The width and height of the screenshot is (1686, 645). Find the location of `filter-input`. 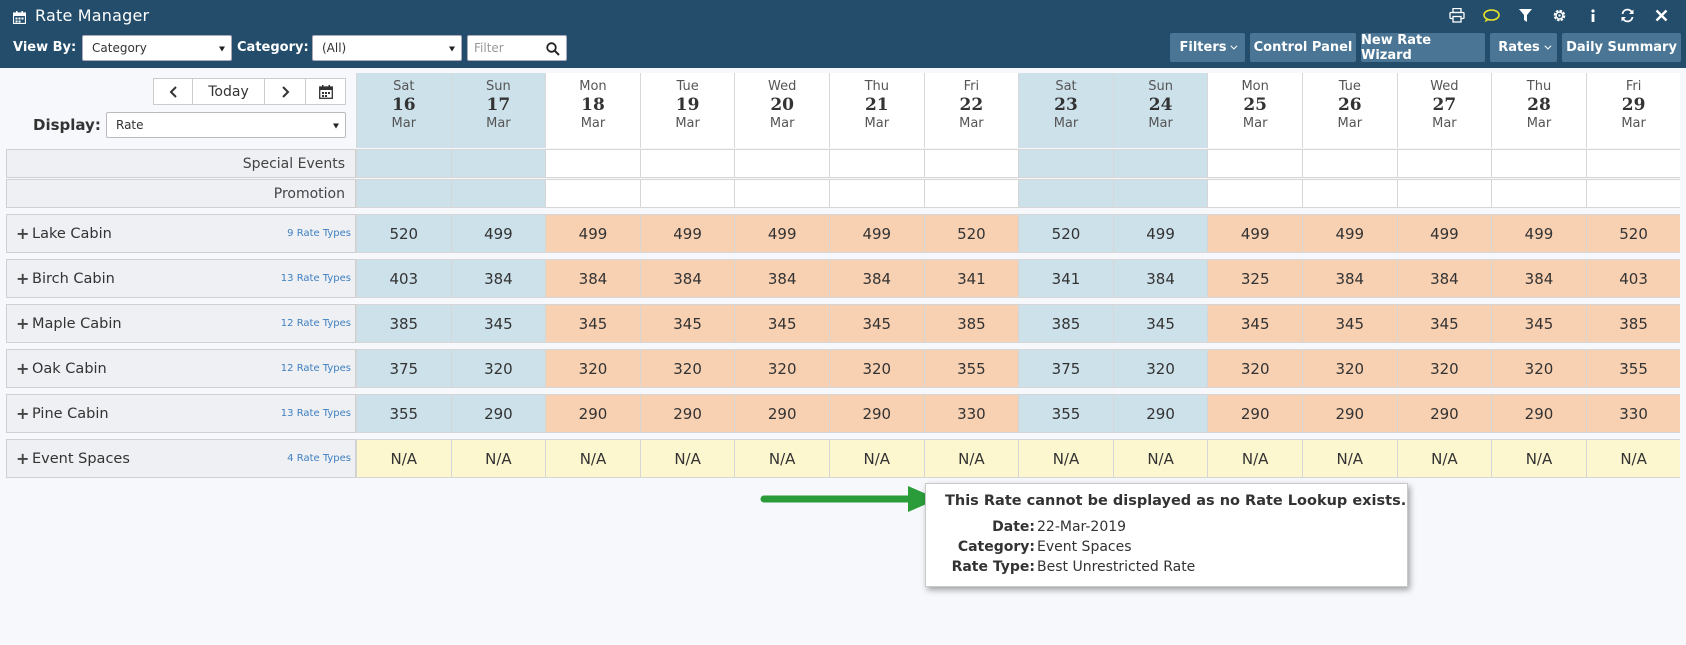

filter-input is located at coordinates (503, 48).